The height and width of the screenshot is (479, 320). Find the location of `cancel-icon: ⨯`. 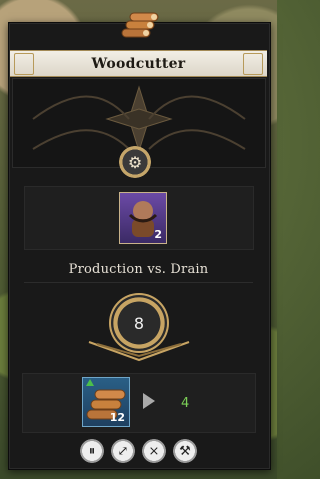

cancel-icon: ⨯ is located at coordinates (154, 451).